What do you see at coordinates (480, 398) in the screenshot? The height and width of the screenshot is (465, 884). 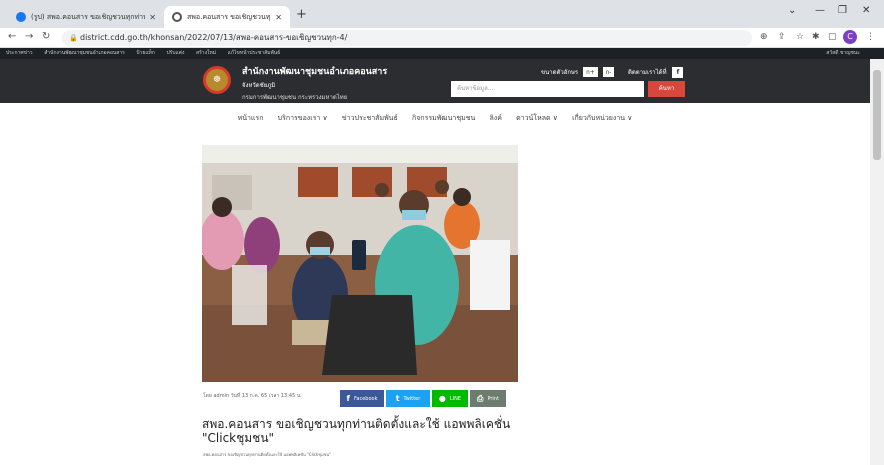 I see `print-icon: ⎙` at bounding box center [480, 398].